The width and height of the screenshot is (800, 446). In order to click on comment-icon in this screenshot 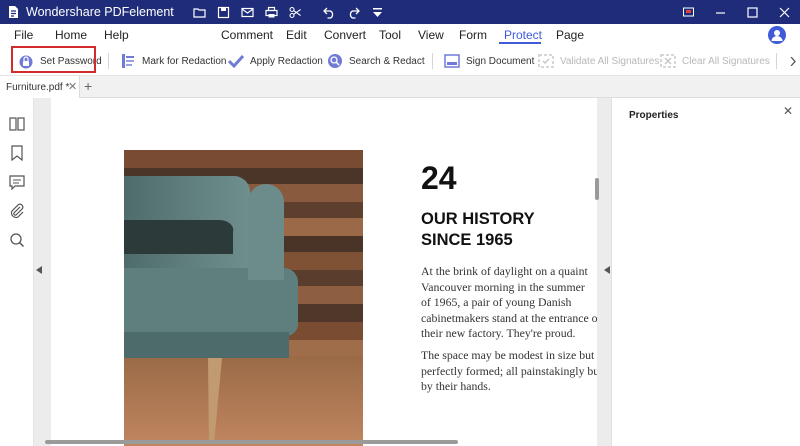, I will do `click(17, 182)`.